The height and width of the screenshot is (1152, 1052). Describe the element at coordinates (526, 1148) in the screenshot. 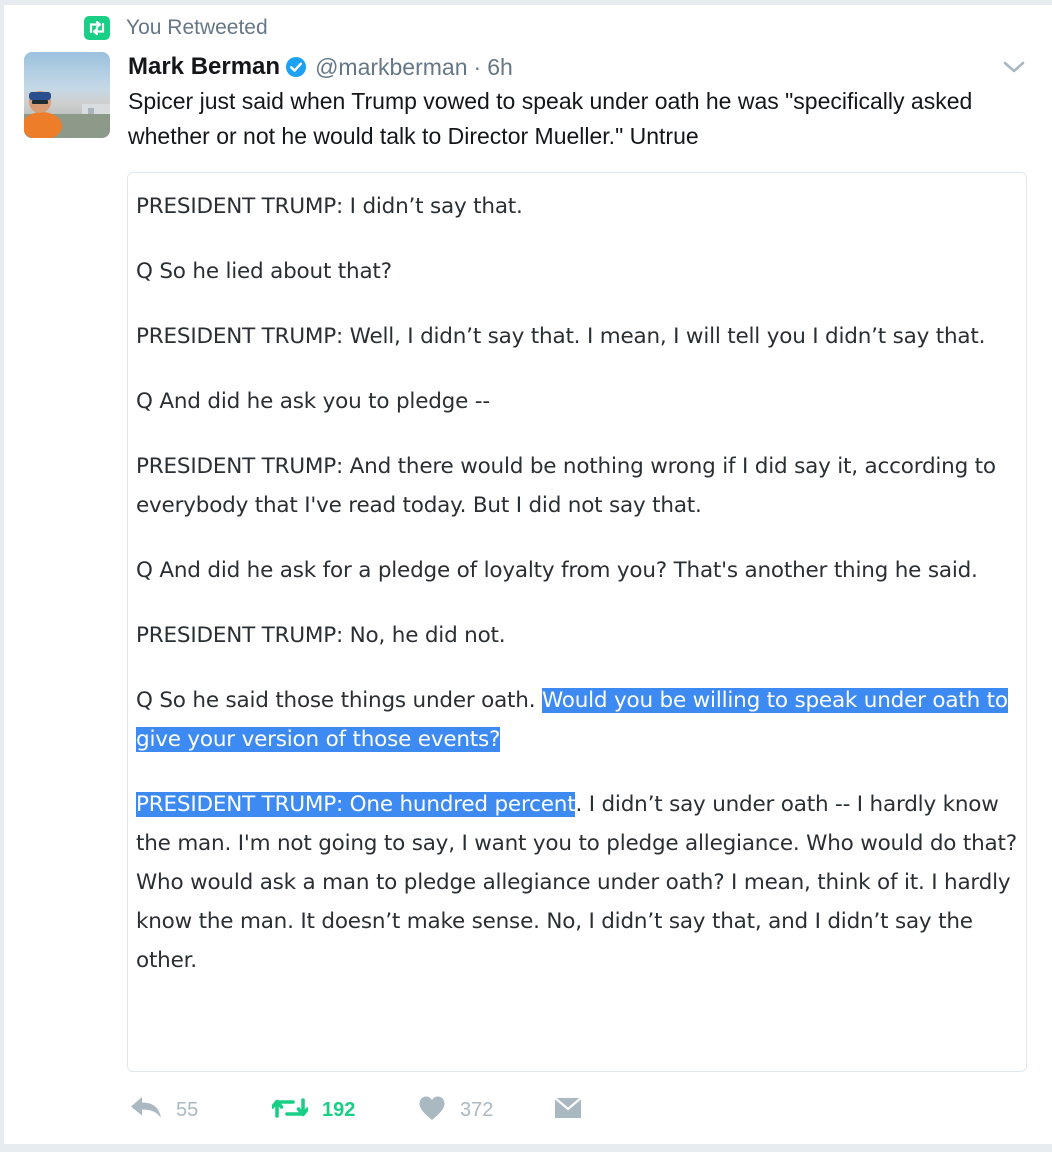

I see `frame-bottom-border` at that location.